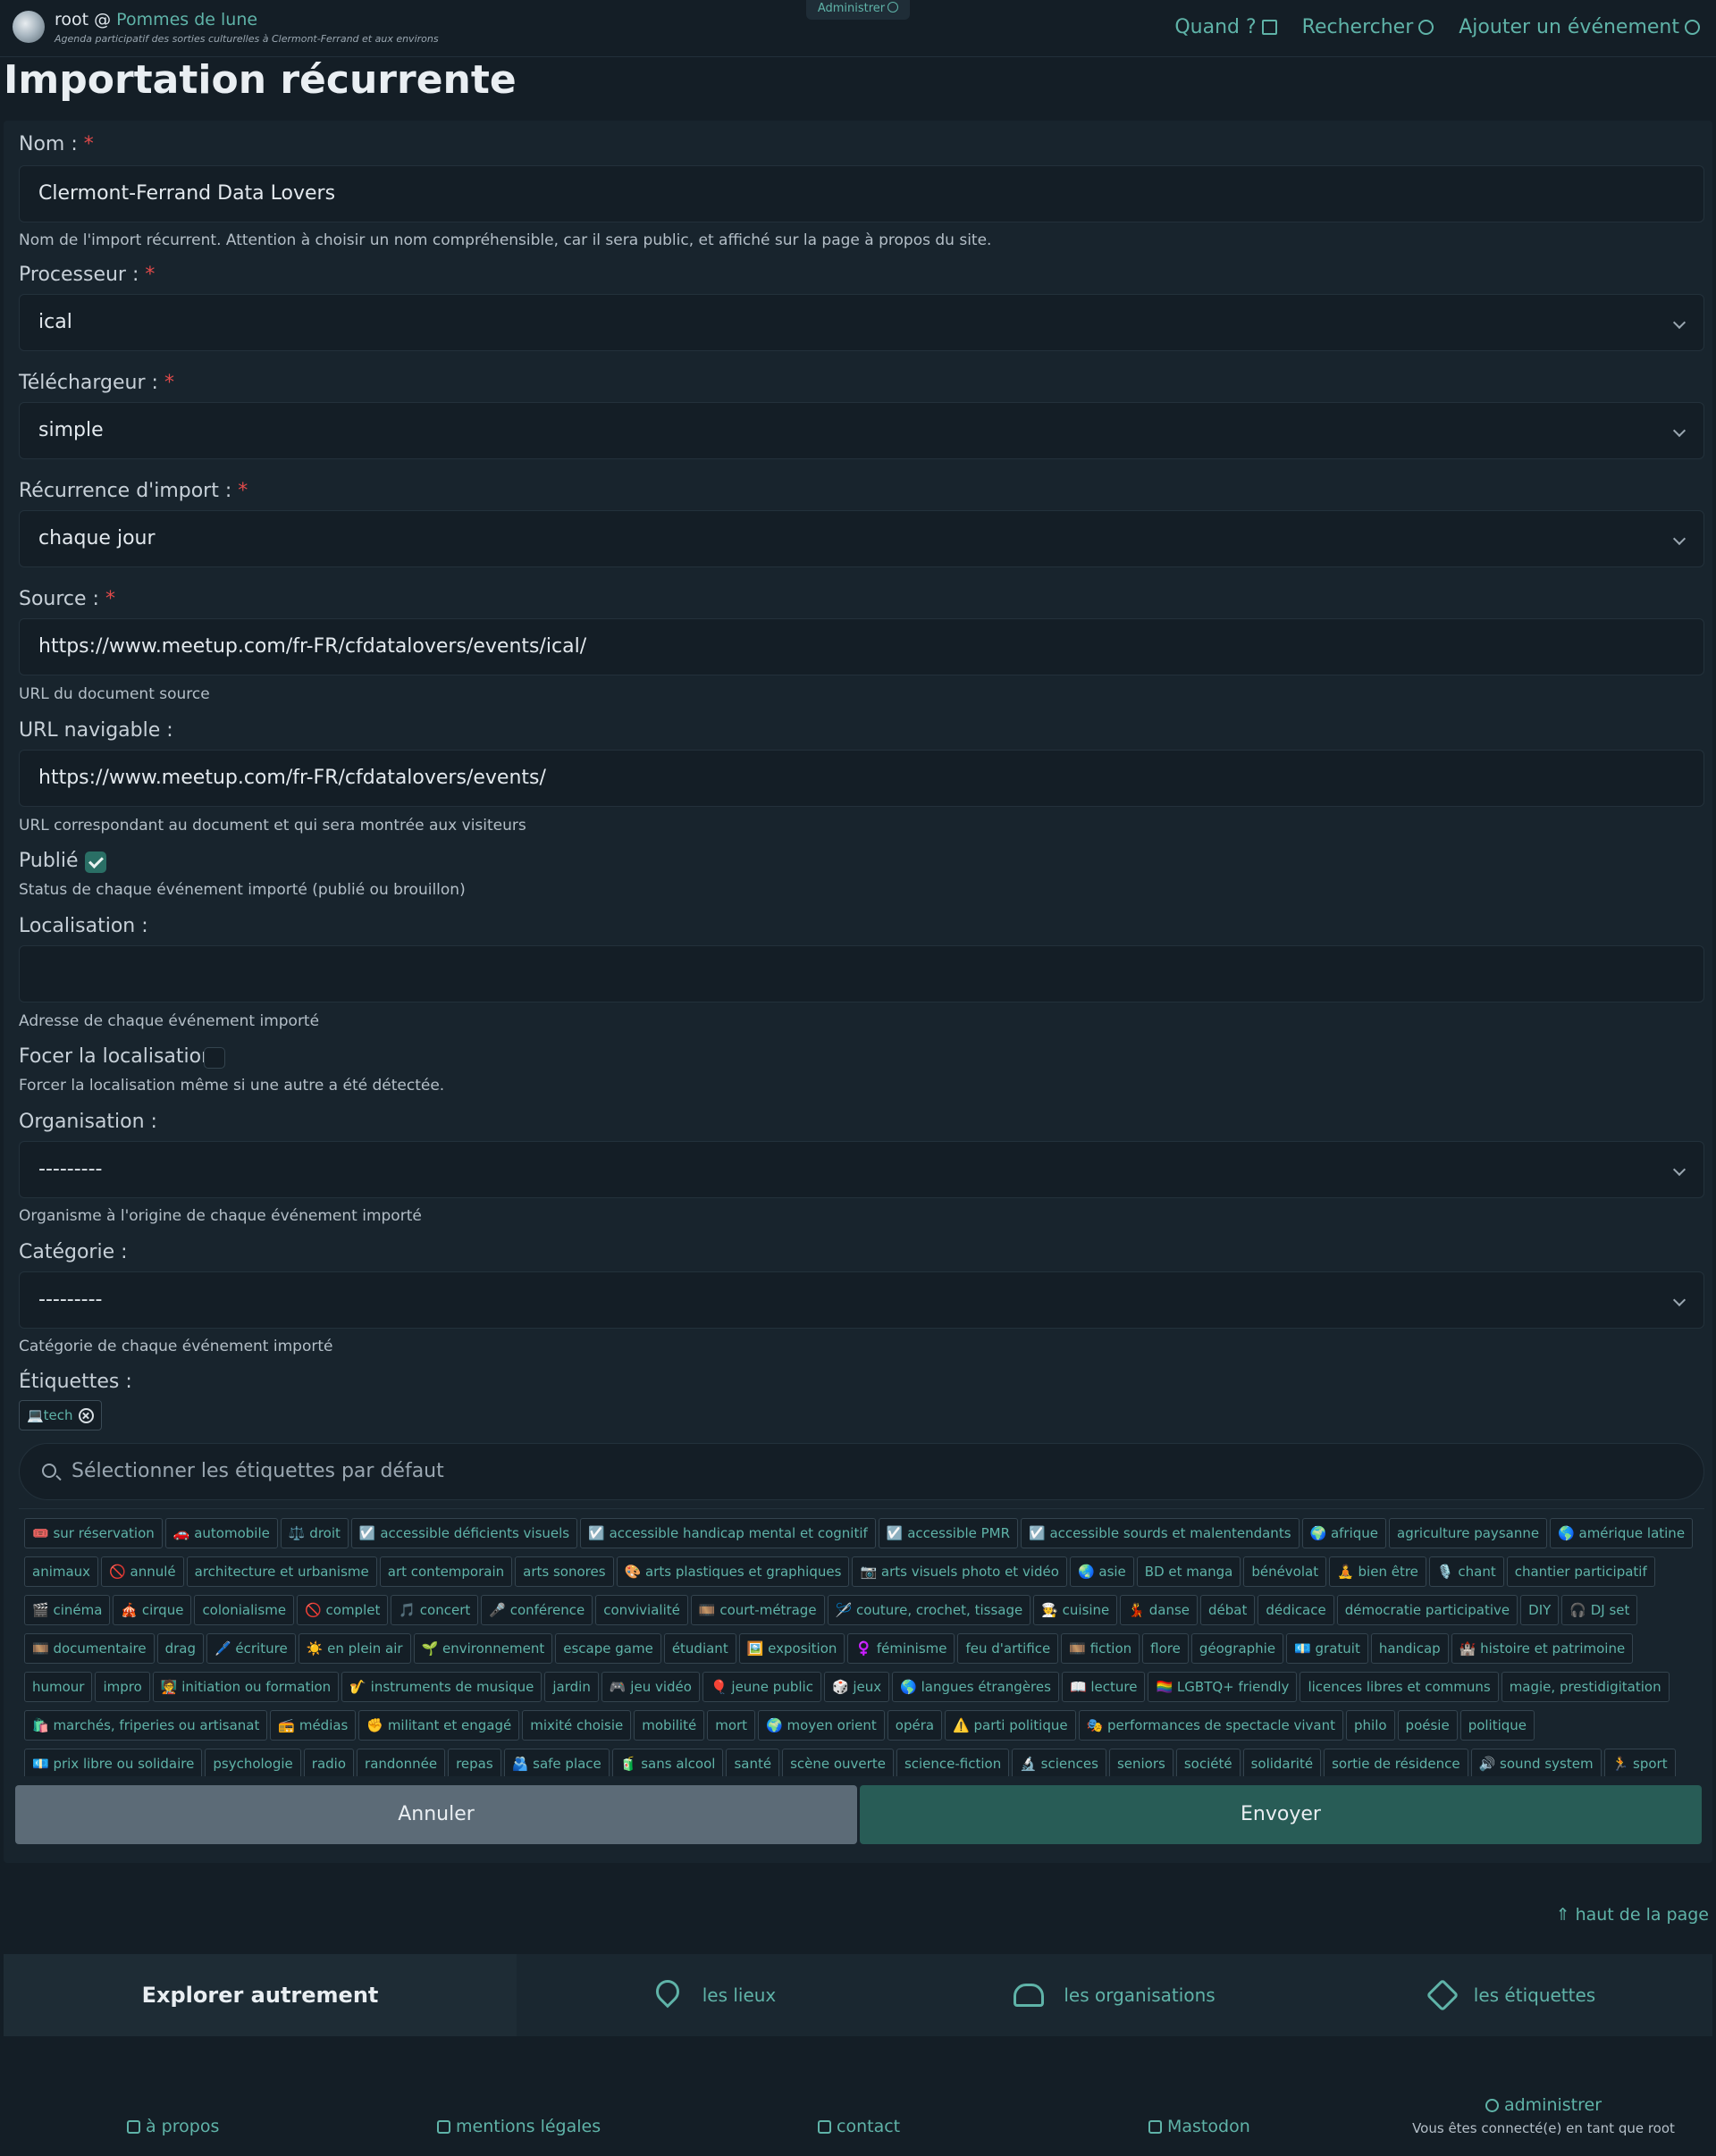 This screenshot has width=1716, height=2156. Describe the element at coordinates (1622, 1533) in the screenshot. I see `tag-option: 🌎 amérique latine` at that location.